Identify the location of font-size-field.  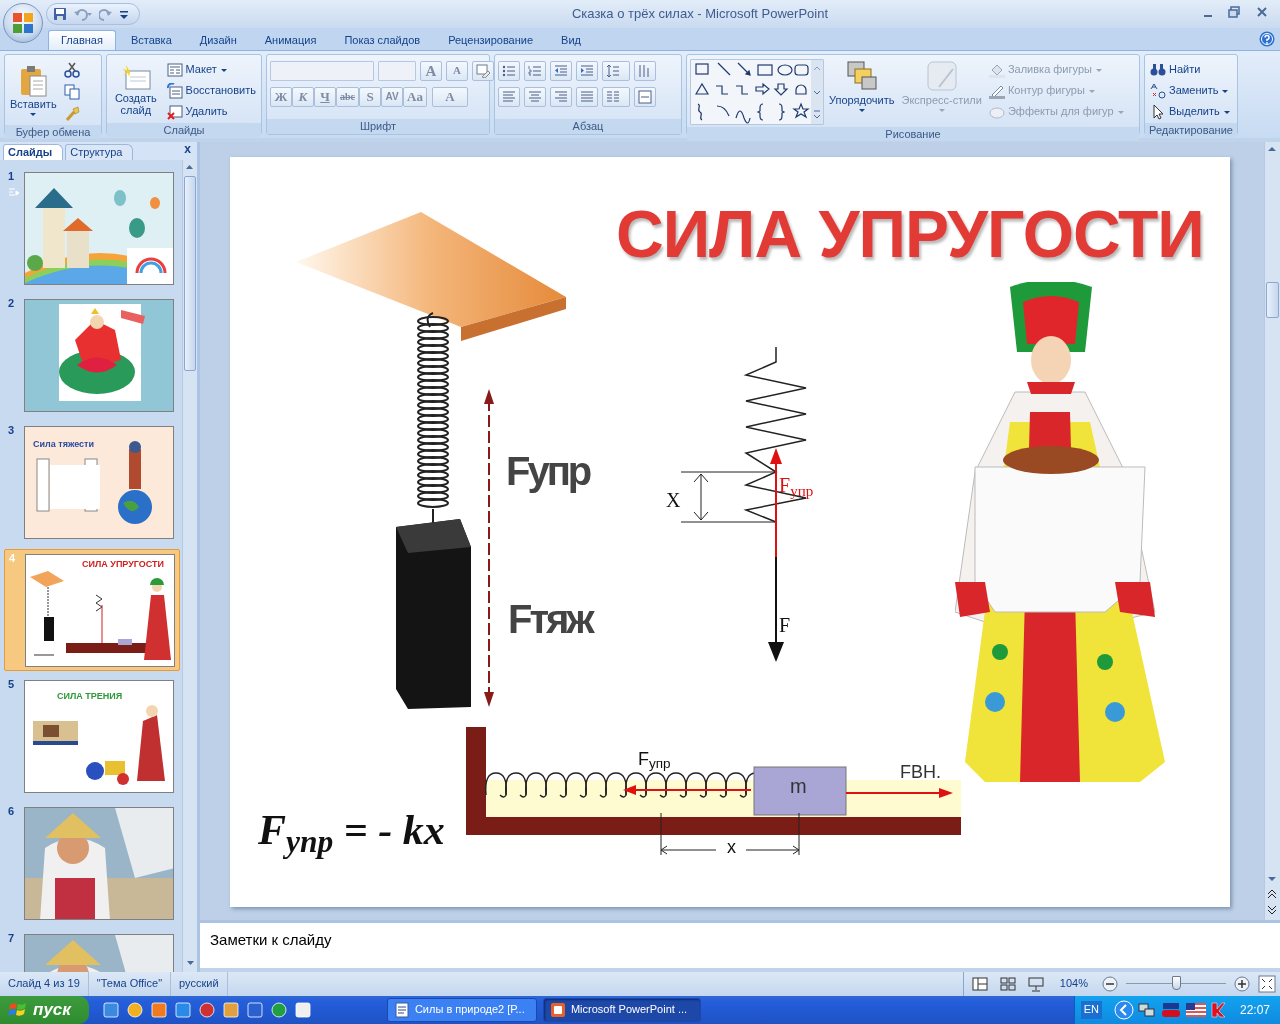
(397, 71).